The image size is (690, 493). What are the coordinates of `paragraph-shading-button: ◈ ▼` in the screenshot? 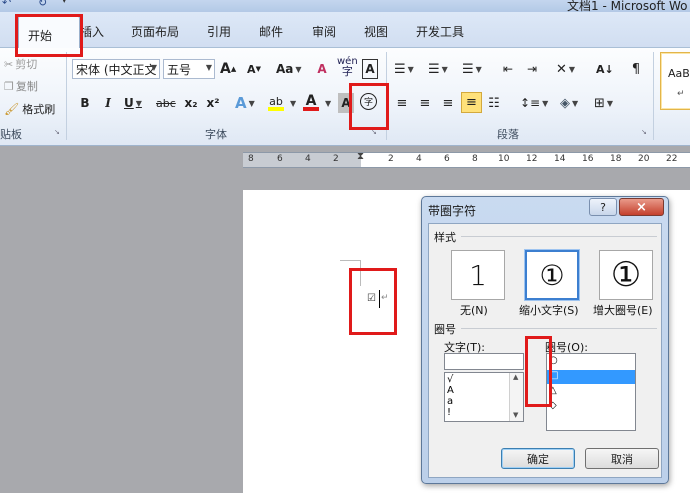 It's located at (569, 103).